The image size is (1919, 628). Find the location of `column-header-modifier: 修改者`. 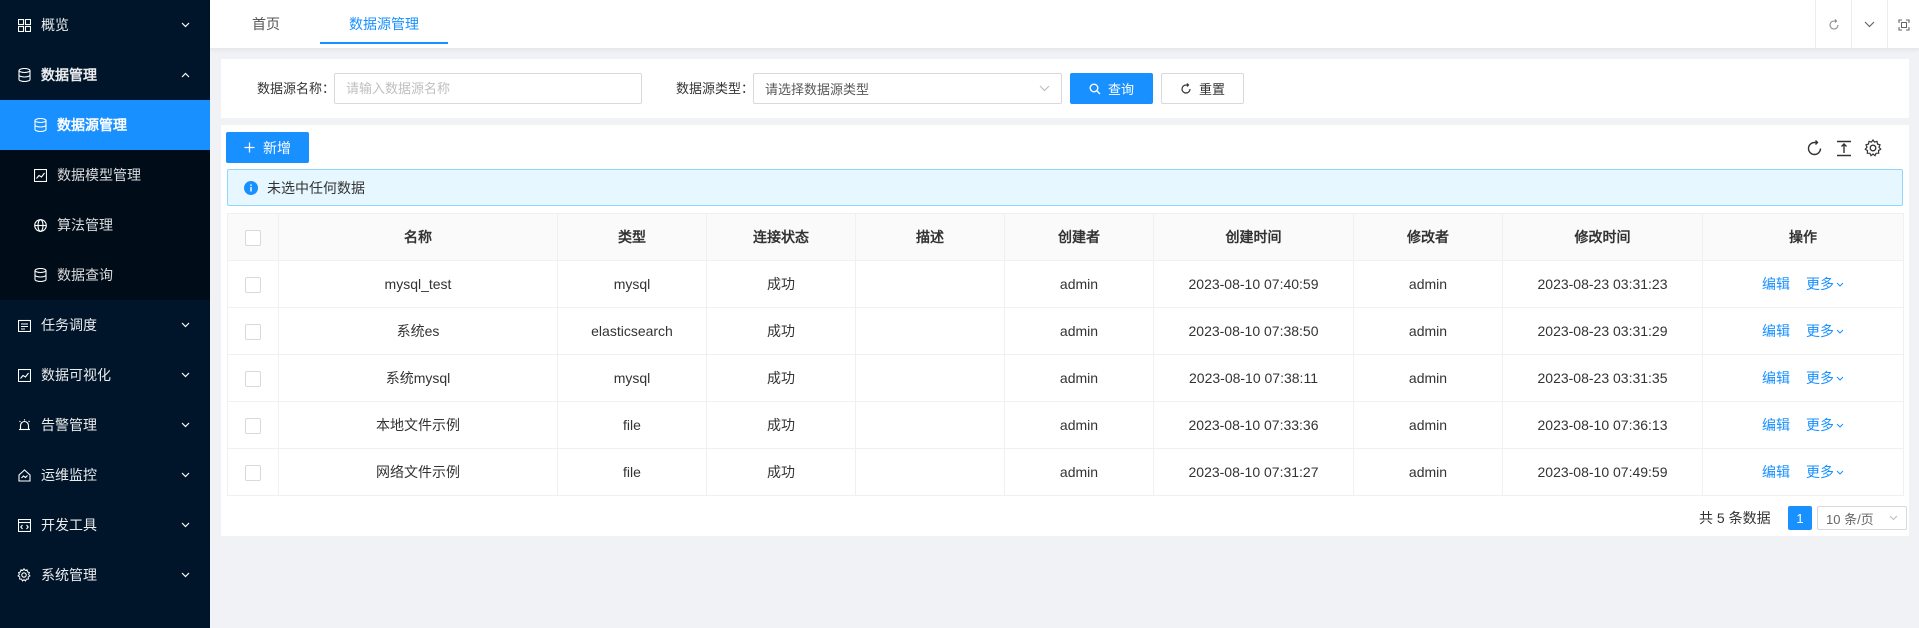

column-header-modifier: 修改者 is located at coordinates (1428, 237).